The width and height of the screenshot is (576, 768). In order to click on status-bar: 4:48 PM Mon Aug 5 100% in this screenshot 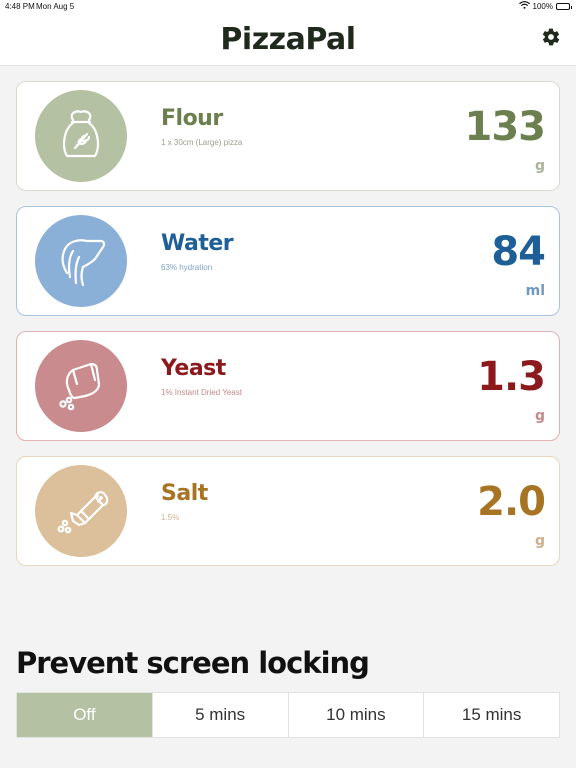, I will do `click(288, 7)`.